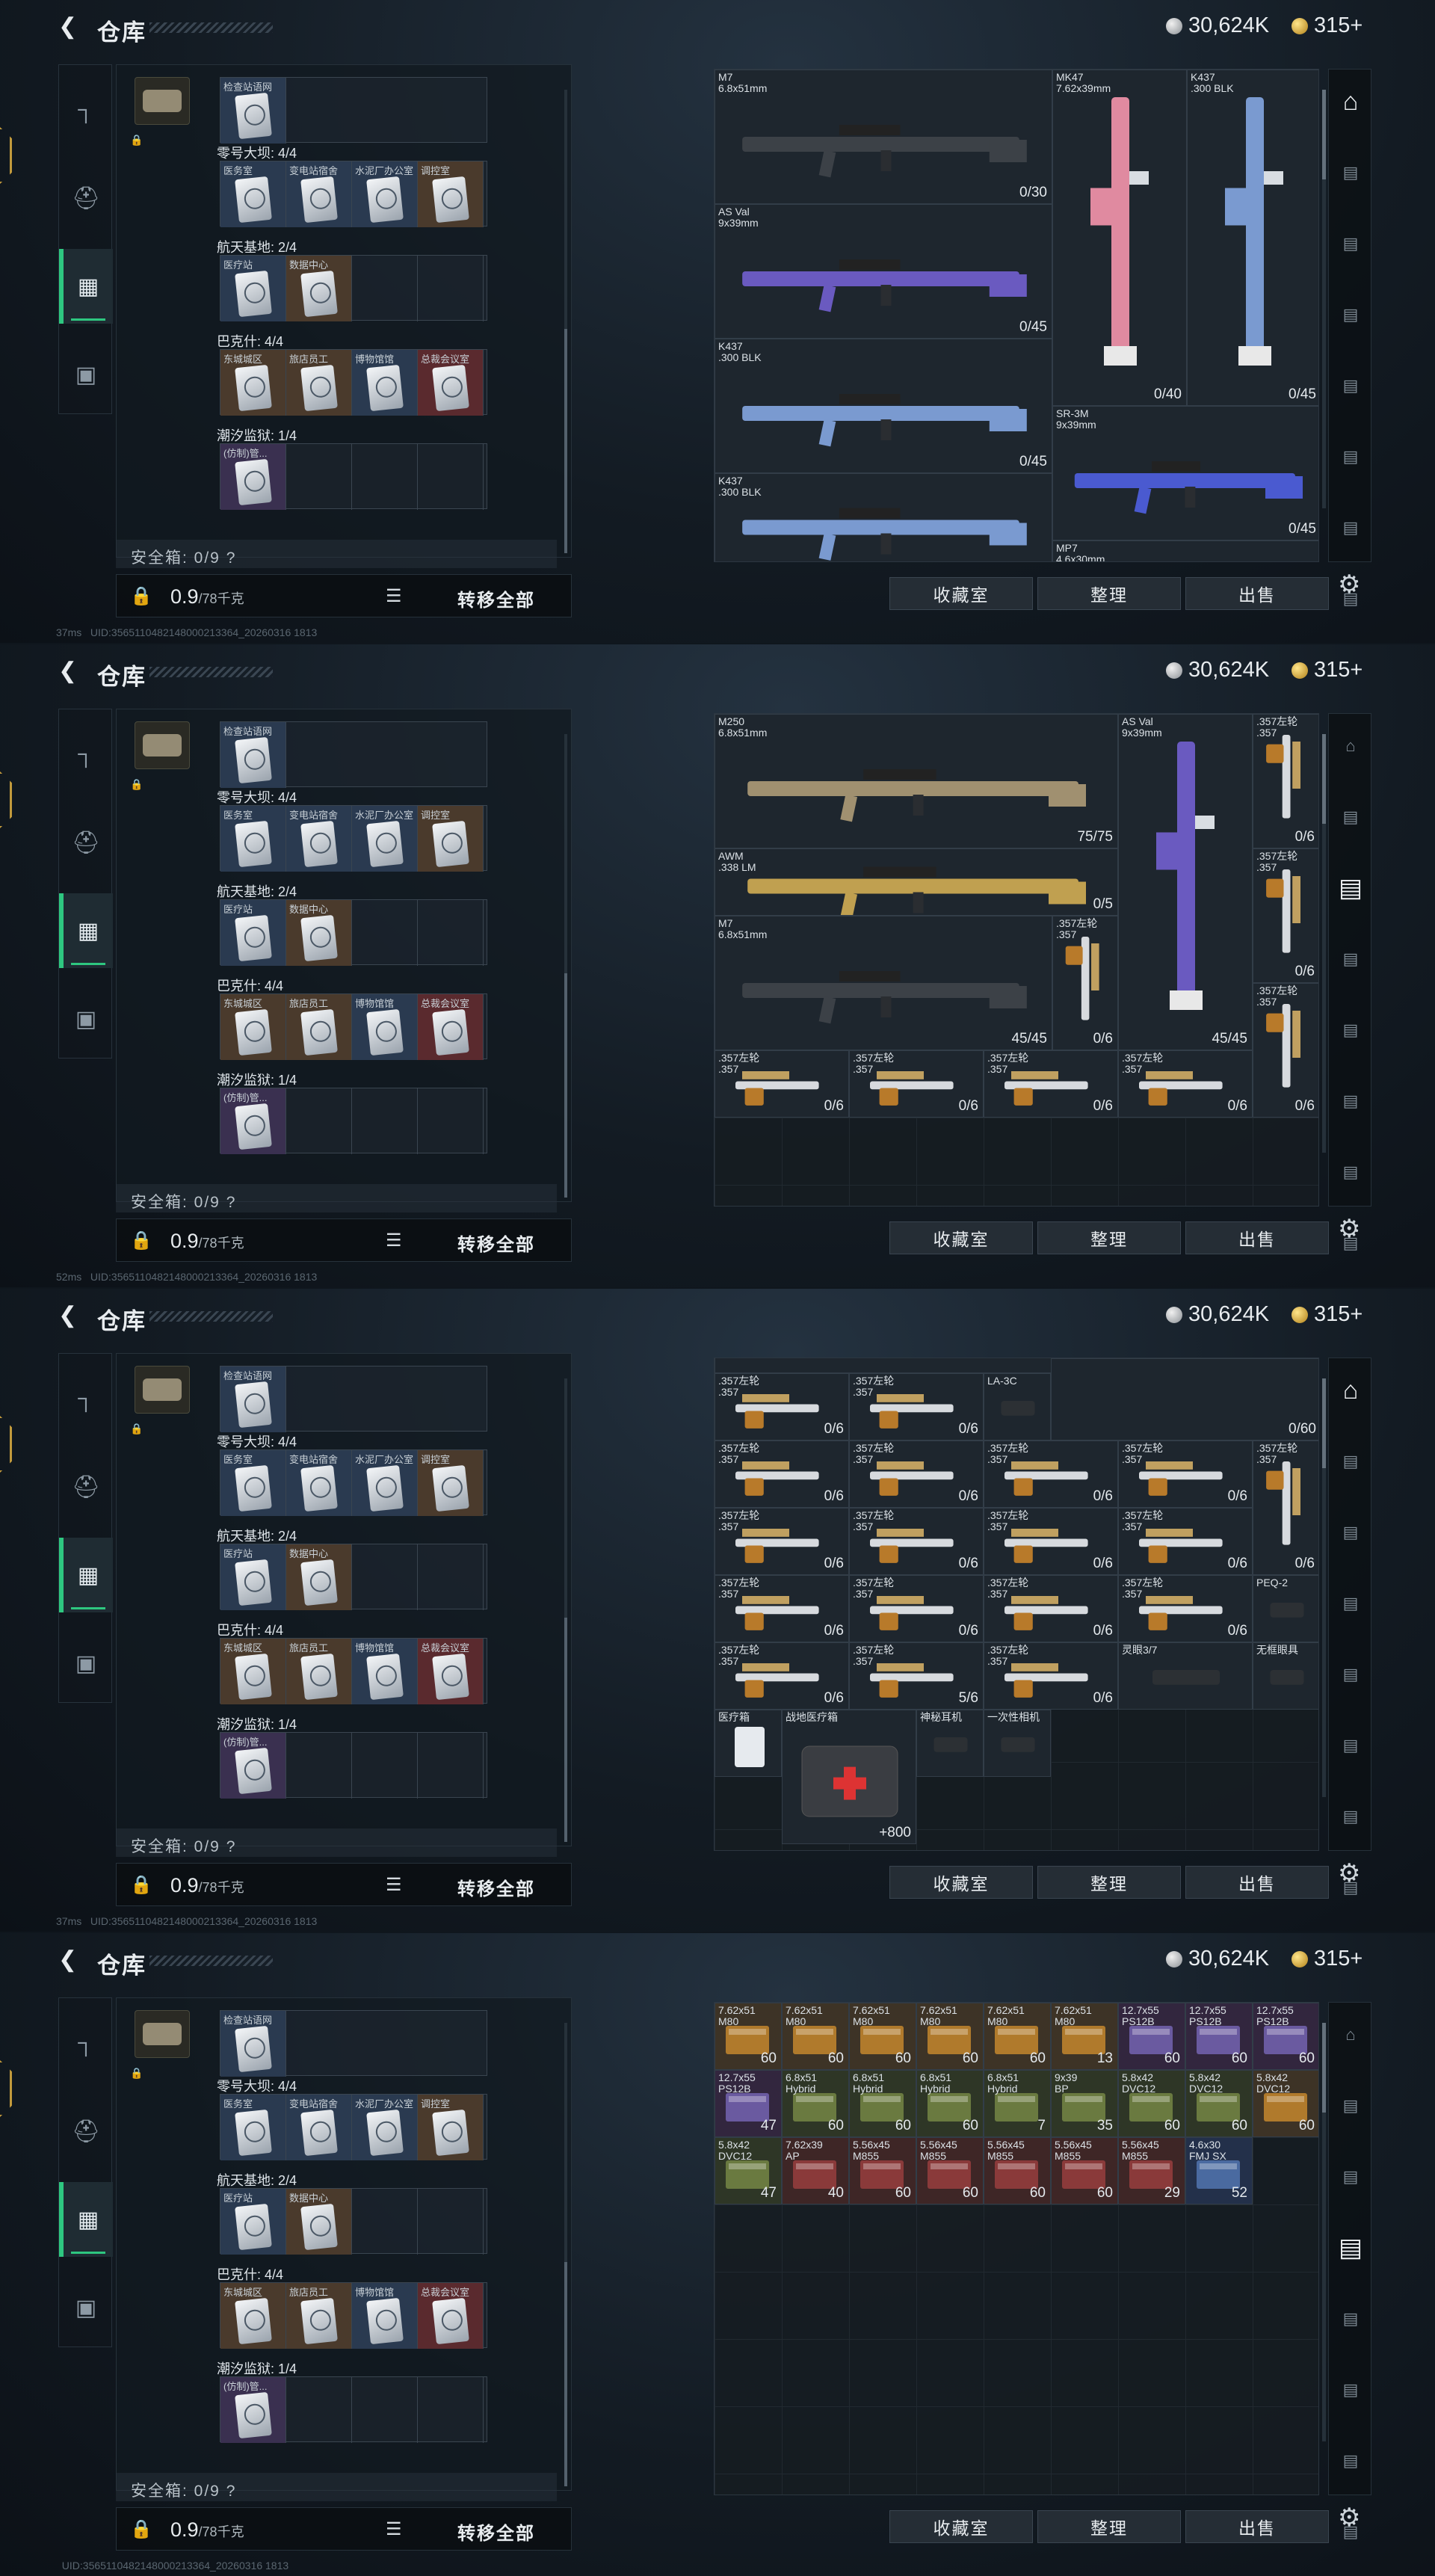 The width and height of the screenshot is (1435, 2576). Describe the element at coordinates (1151, 2170) in the screenshot. I see `stash-item: 5.56x45 M855 29` at that location.